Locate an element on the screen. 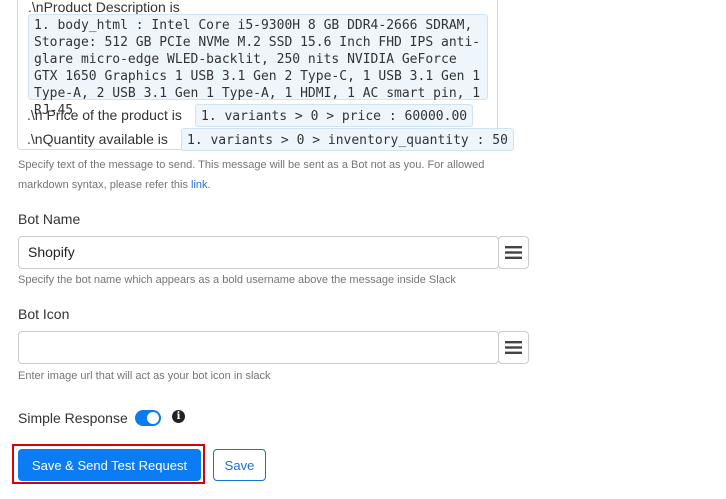 This screenshot has width=726, height=499. message-line-description-label: .\nProduct Description is is located at coordinates (104, 7).